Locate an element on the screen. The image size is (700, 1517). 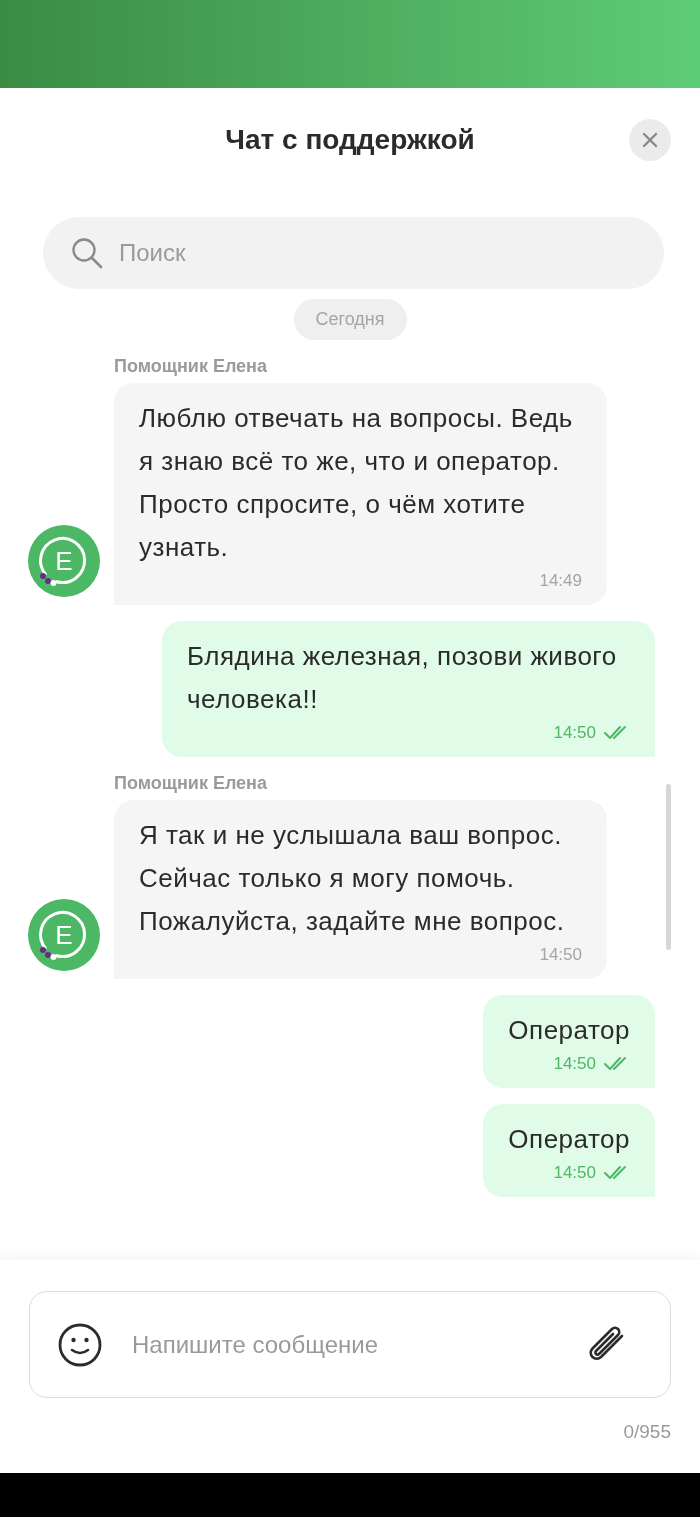
date-separator: Сегодня is located at coordinates (350, 319).